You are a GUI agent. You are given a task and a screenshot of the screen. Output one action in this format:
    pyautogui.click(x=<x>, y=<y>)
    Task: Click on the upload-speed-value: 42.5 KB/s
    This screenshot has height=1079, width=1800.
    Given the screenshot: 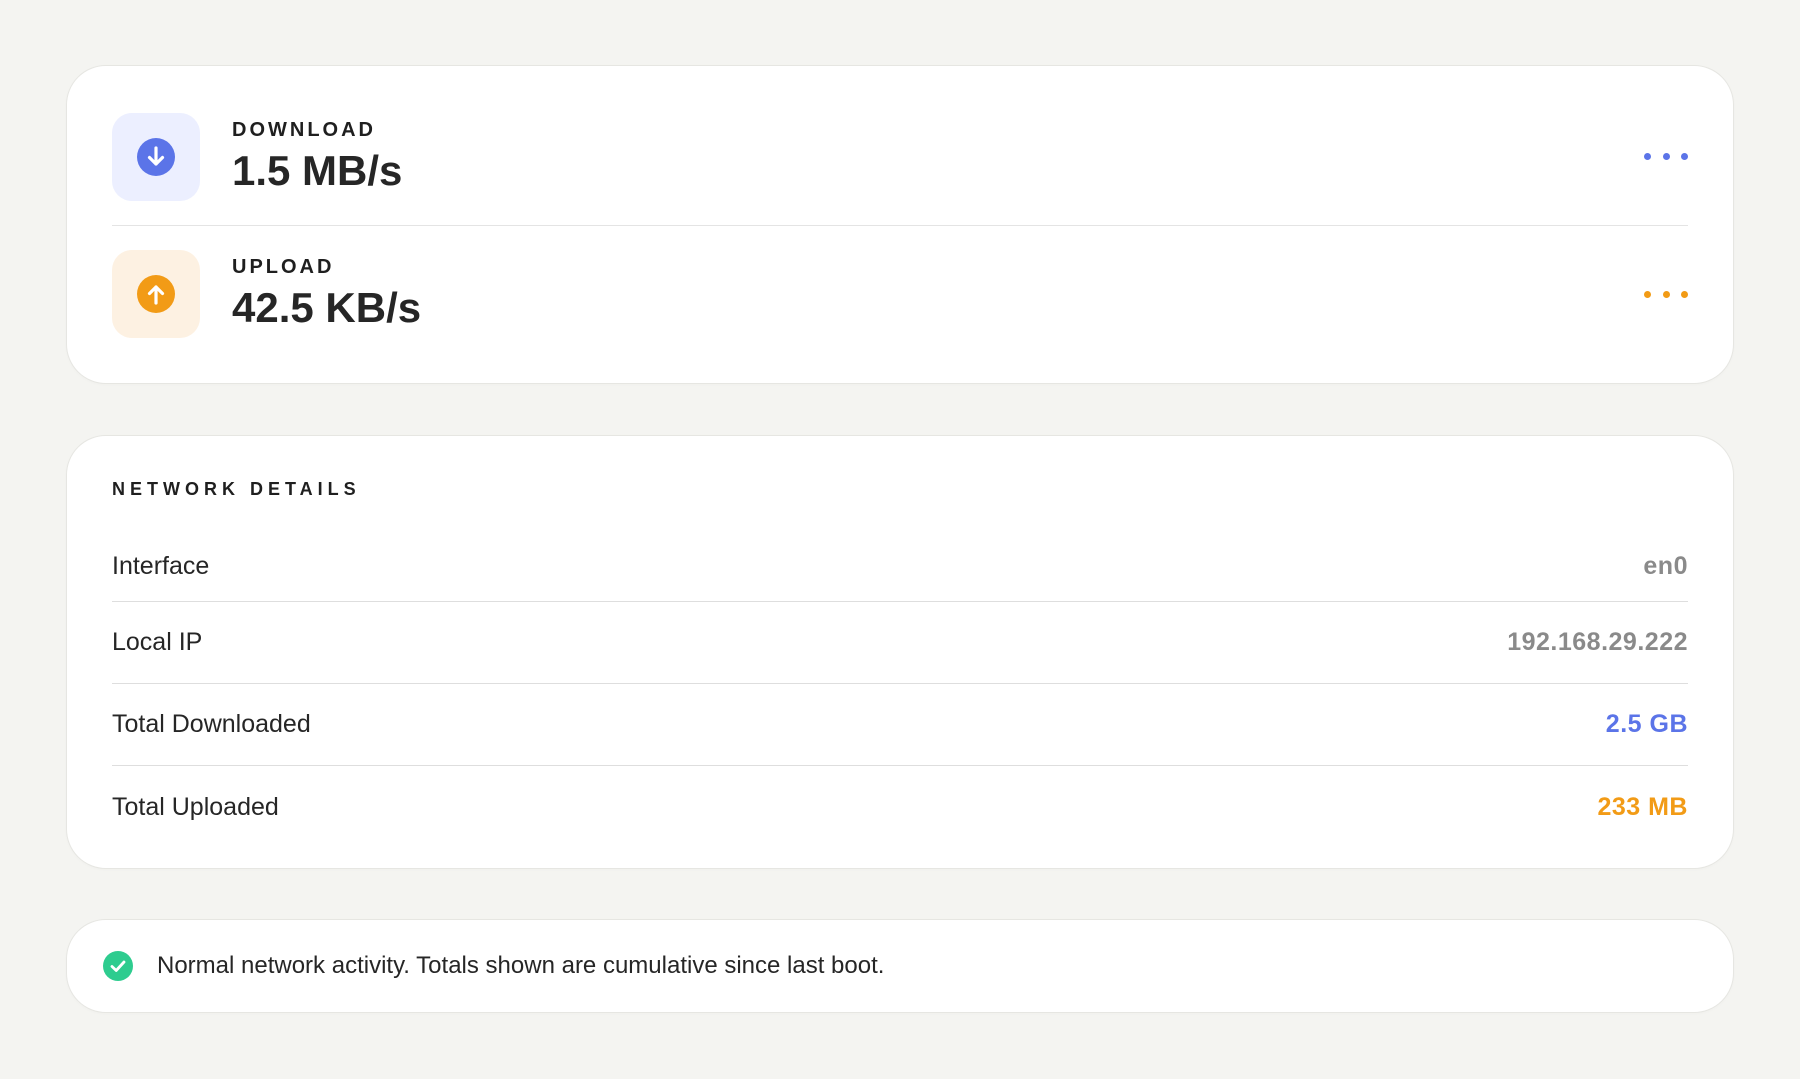 What is the action you would take?
    pyautogui.click(x=327, y=307)
    